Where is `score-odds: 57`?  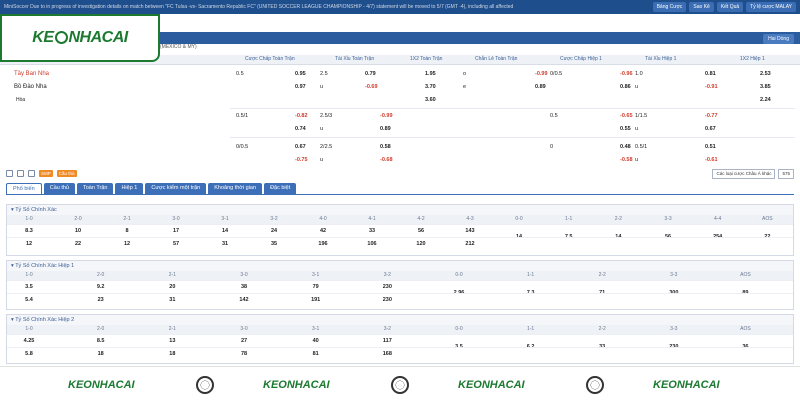 score-odds: 57 is located at coordinates (176, 244).